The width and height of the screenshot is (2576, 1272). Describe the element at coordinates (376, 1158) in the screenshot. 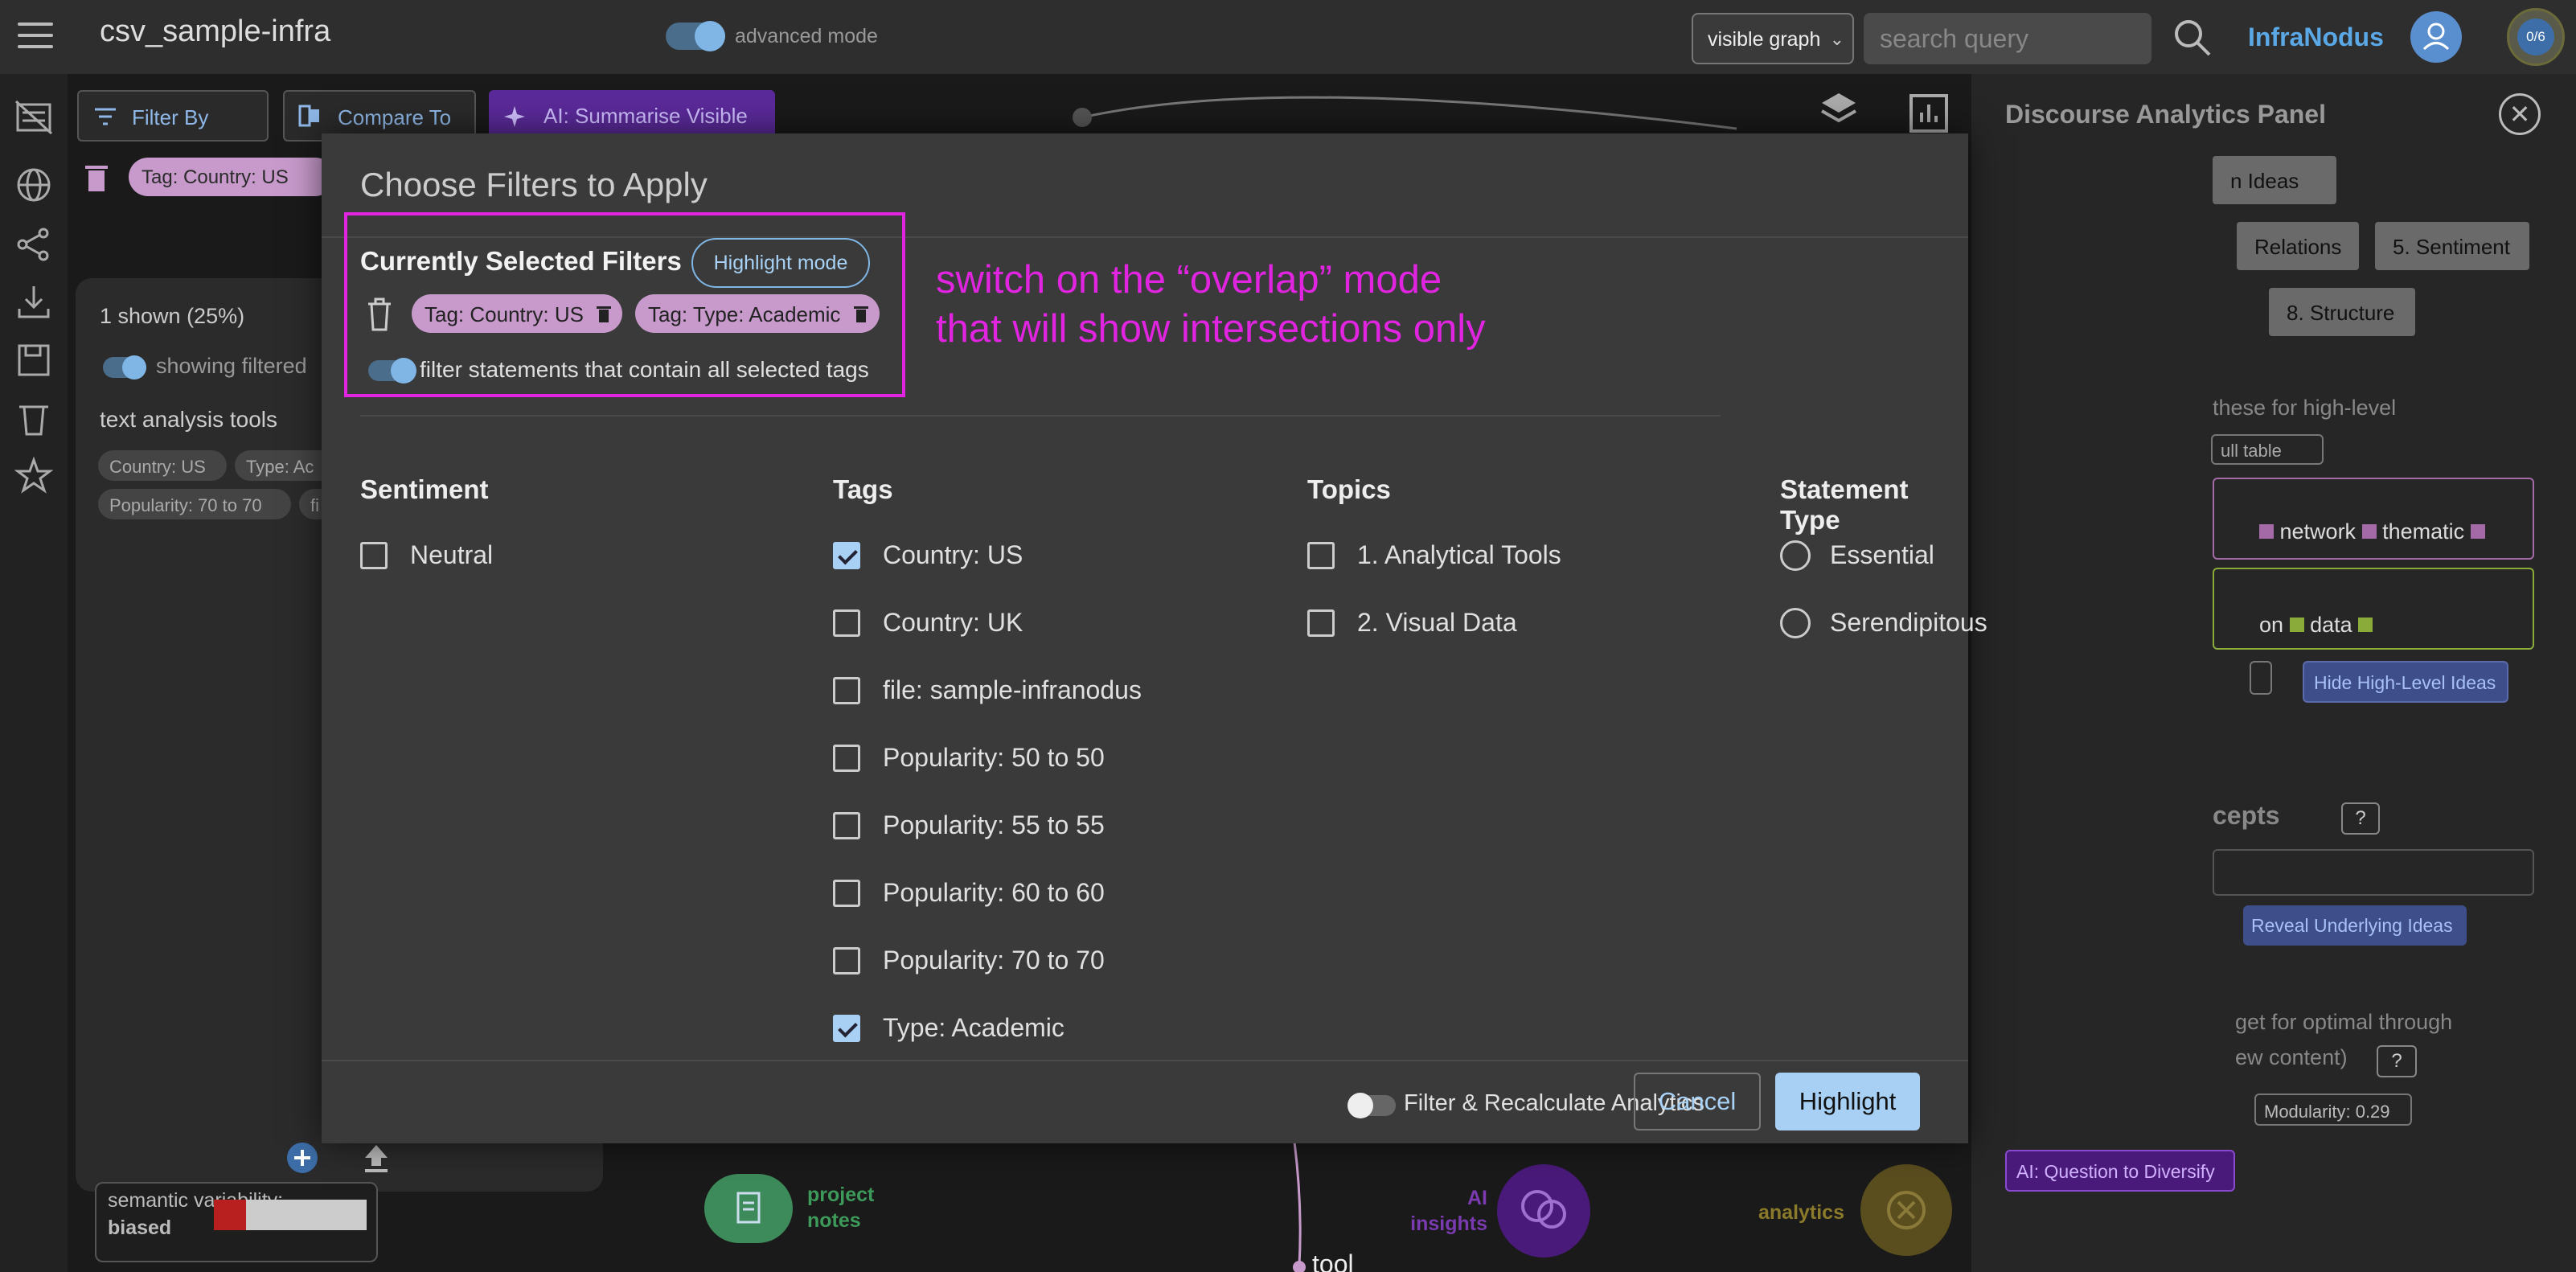

I see `upload-icon` at that location.